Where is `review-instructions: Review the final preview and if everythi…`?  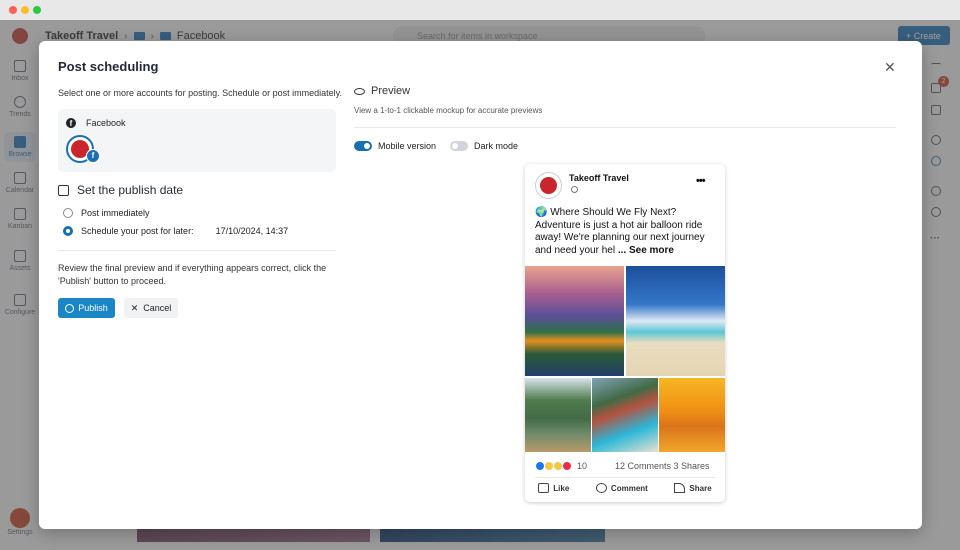
review-instructions: Review the final preview and if everythi… is located at coordinates (192, 274).